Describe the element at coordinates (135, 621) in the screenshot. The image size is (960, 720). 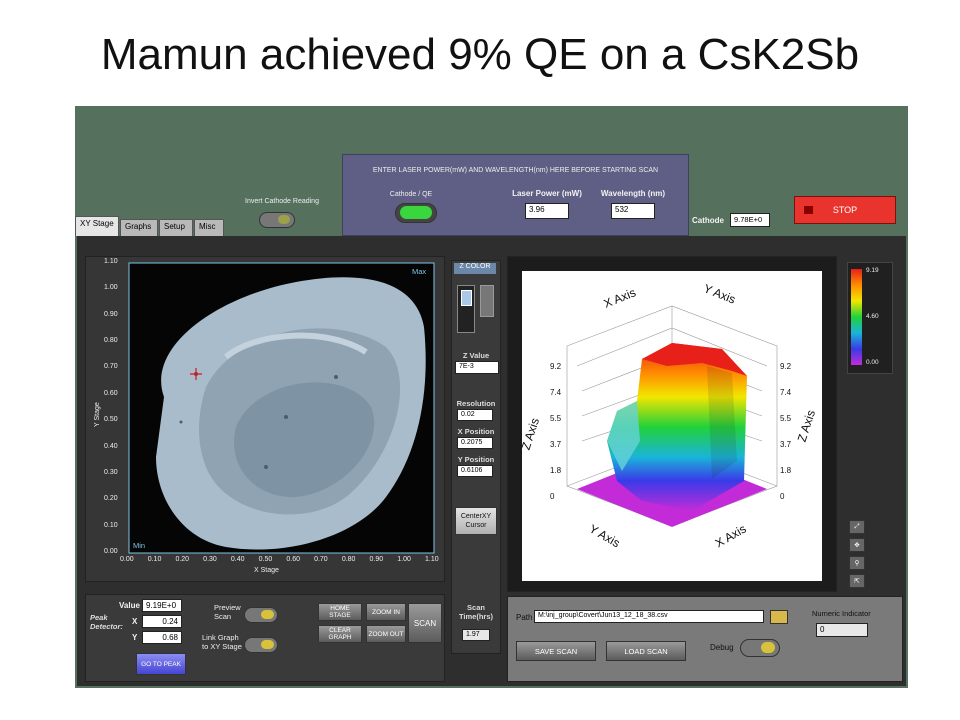
I see `peak-x-label: X` at that location.